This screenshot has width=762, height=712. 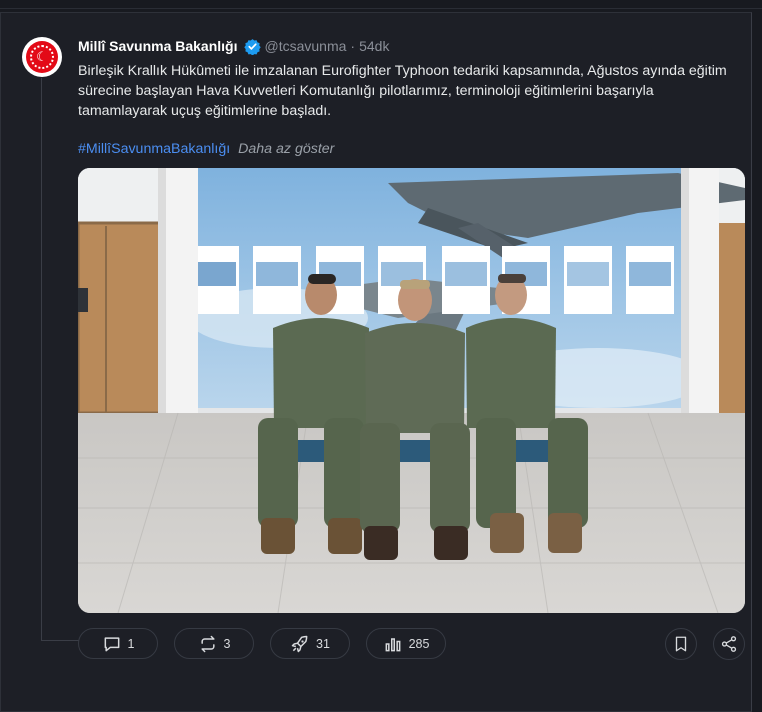 I want to click on show-less-link: Daha az göster, so click(x=286, y=149).